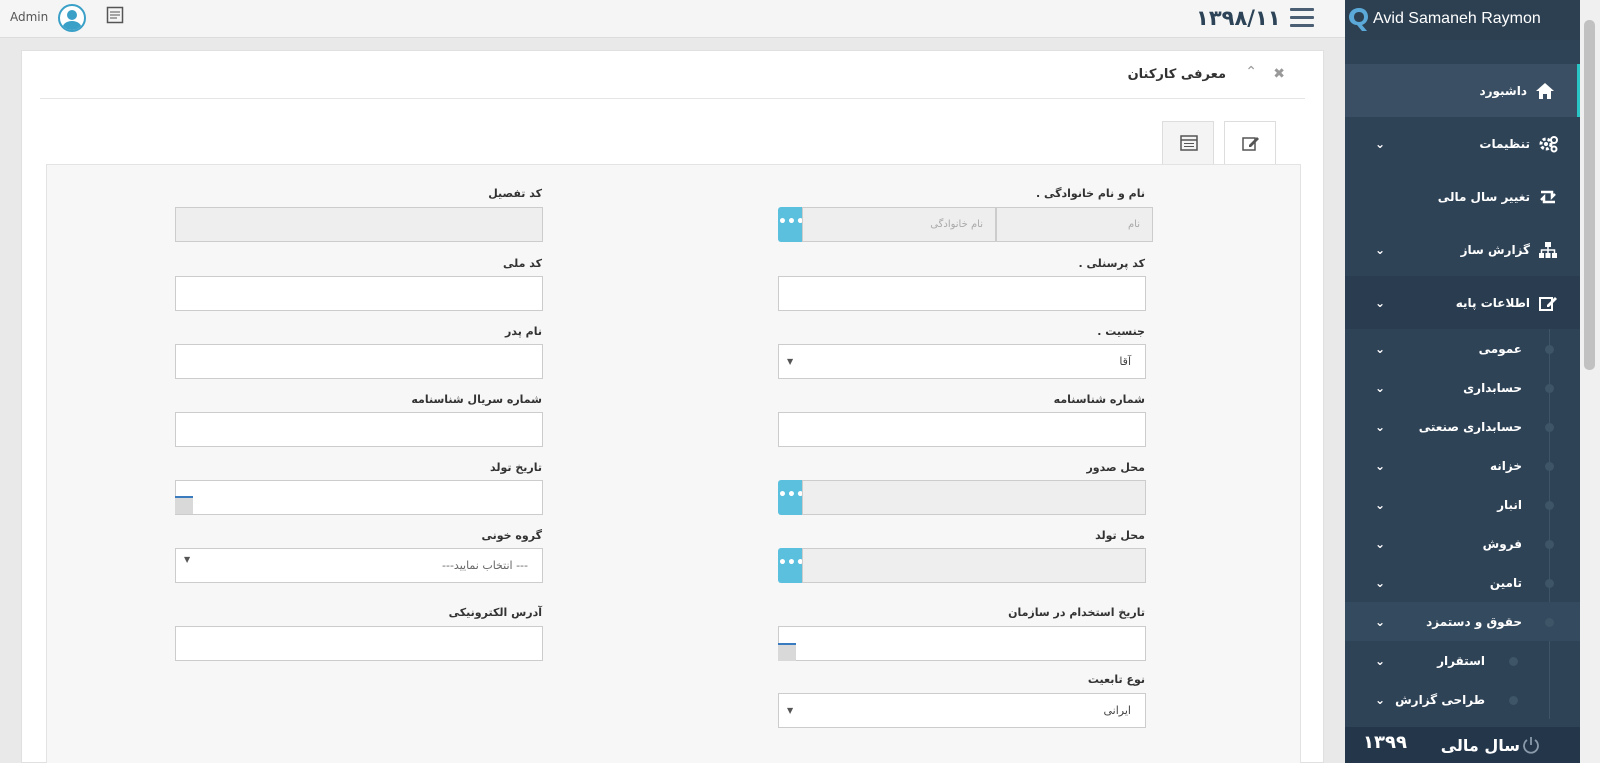 The image size is (1600, 763). What do you see at coordinates (1548, 196) in the screenshot?
I see `retweet-icon` at bounding box center [1548, 196].